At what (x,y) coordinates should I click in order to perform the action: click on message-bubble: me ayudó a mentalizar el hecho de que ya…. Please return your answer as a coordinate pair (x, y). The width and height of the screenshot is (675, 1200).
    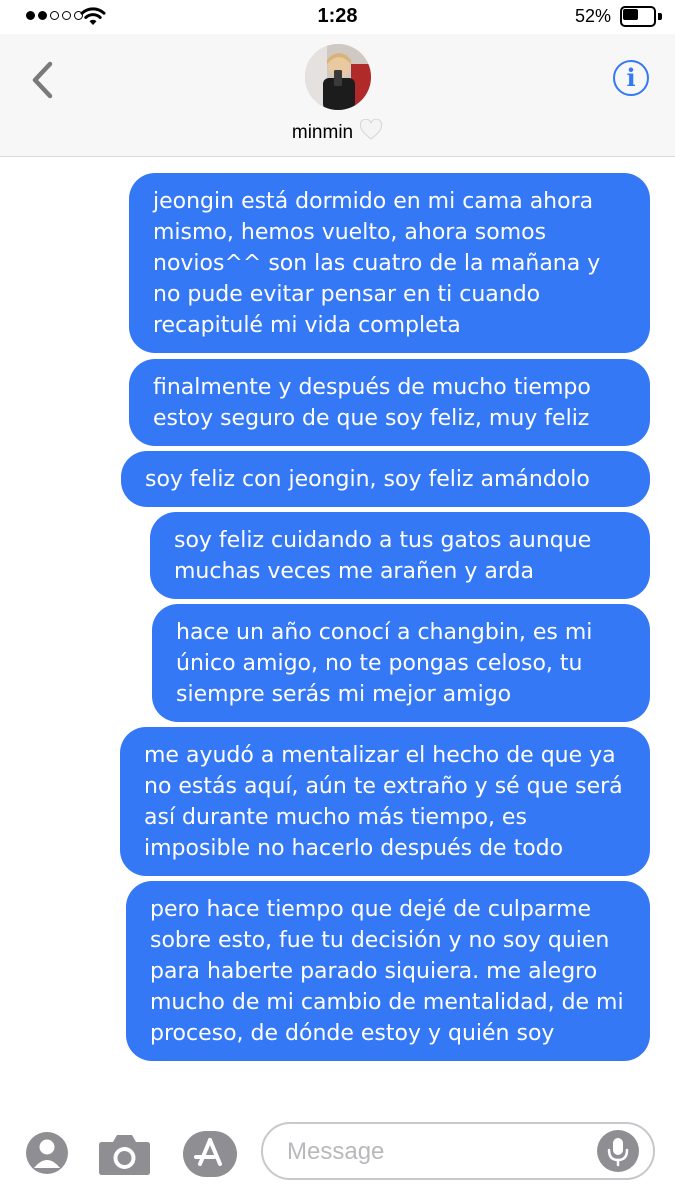
    Looking at the image, I should click on (385, 801).